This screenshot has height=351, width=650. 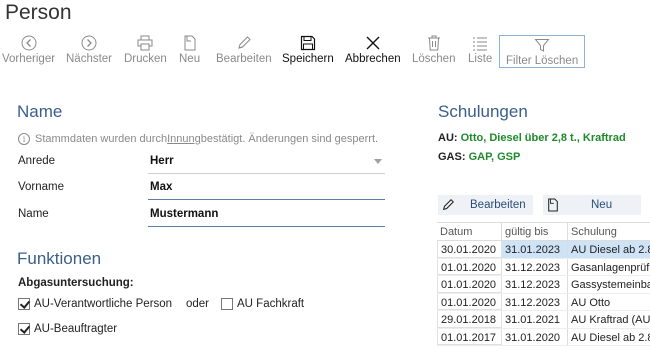 I want to click on abgasuntersuchung-label: Abgasuntersuchung:, so click(x=76, y=283).